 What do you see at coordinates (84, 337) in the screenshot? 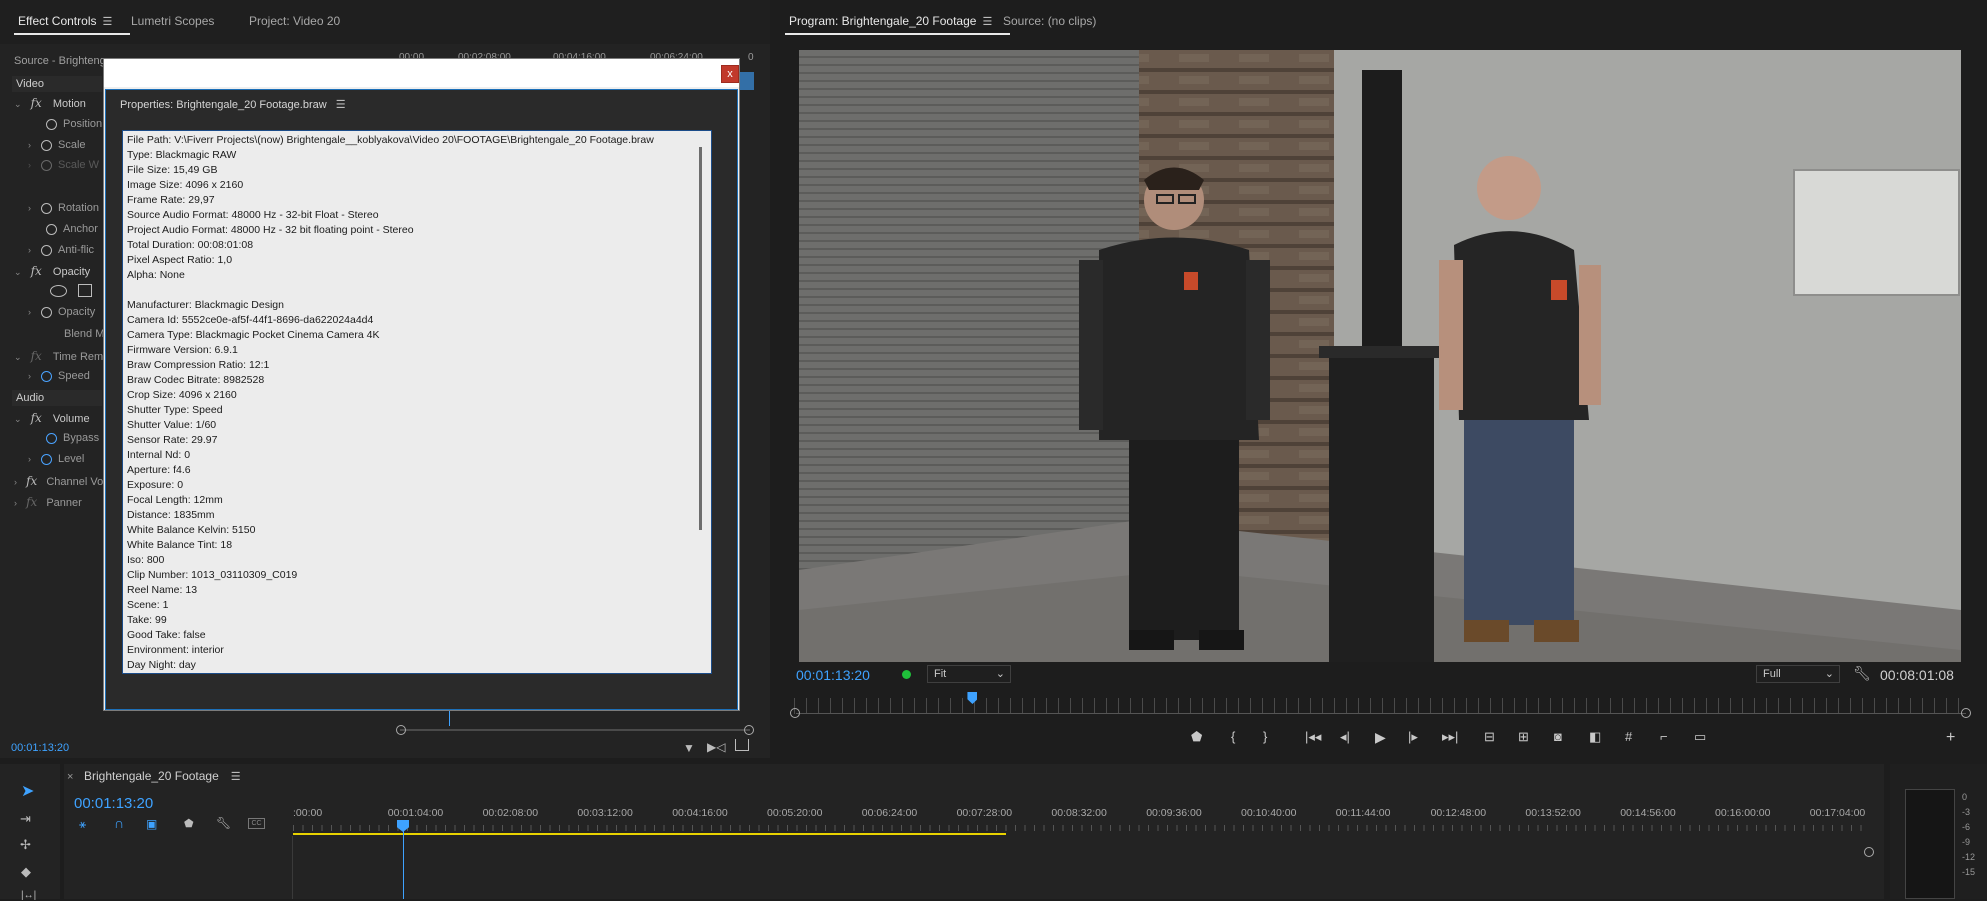
I see `param-blend-mode: Blend M` at bounding box center [84, 337].